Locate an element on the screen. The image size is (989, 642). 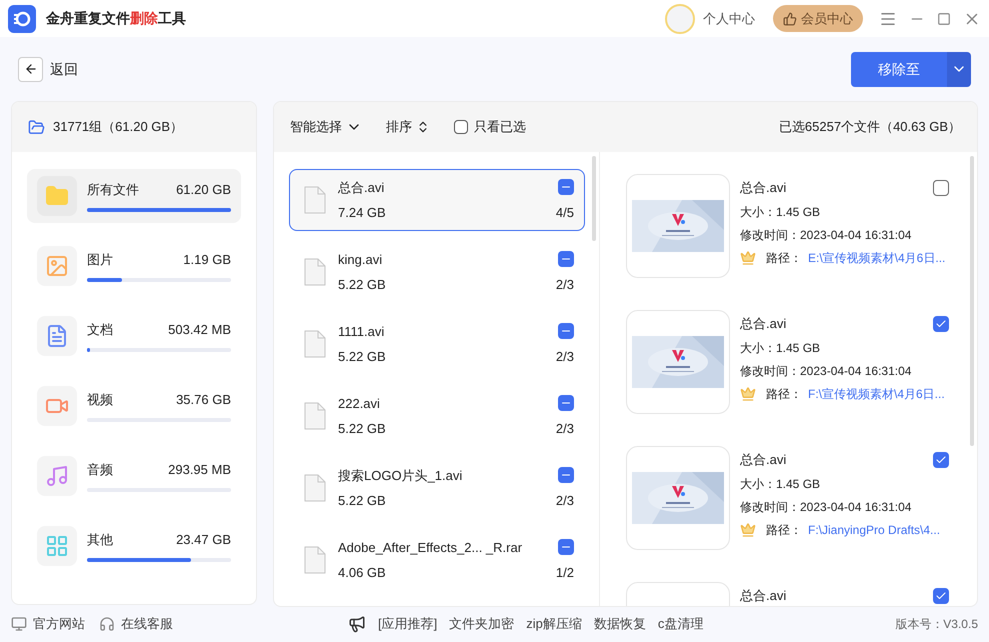
group-name: king.avi is located at coordinates (360, 259).